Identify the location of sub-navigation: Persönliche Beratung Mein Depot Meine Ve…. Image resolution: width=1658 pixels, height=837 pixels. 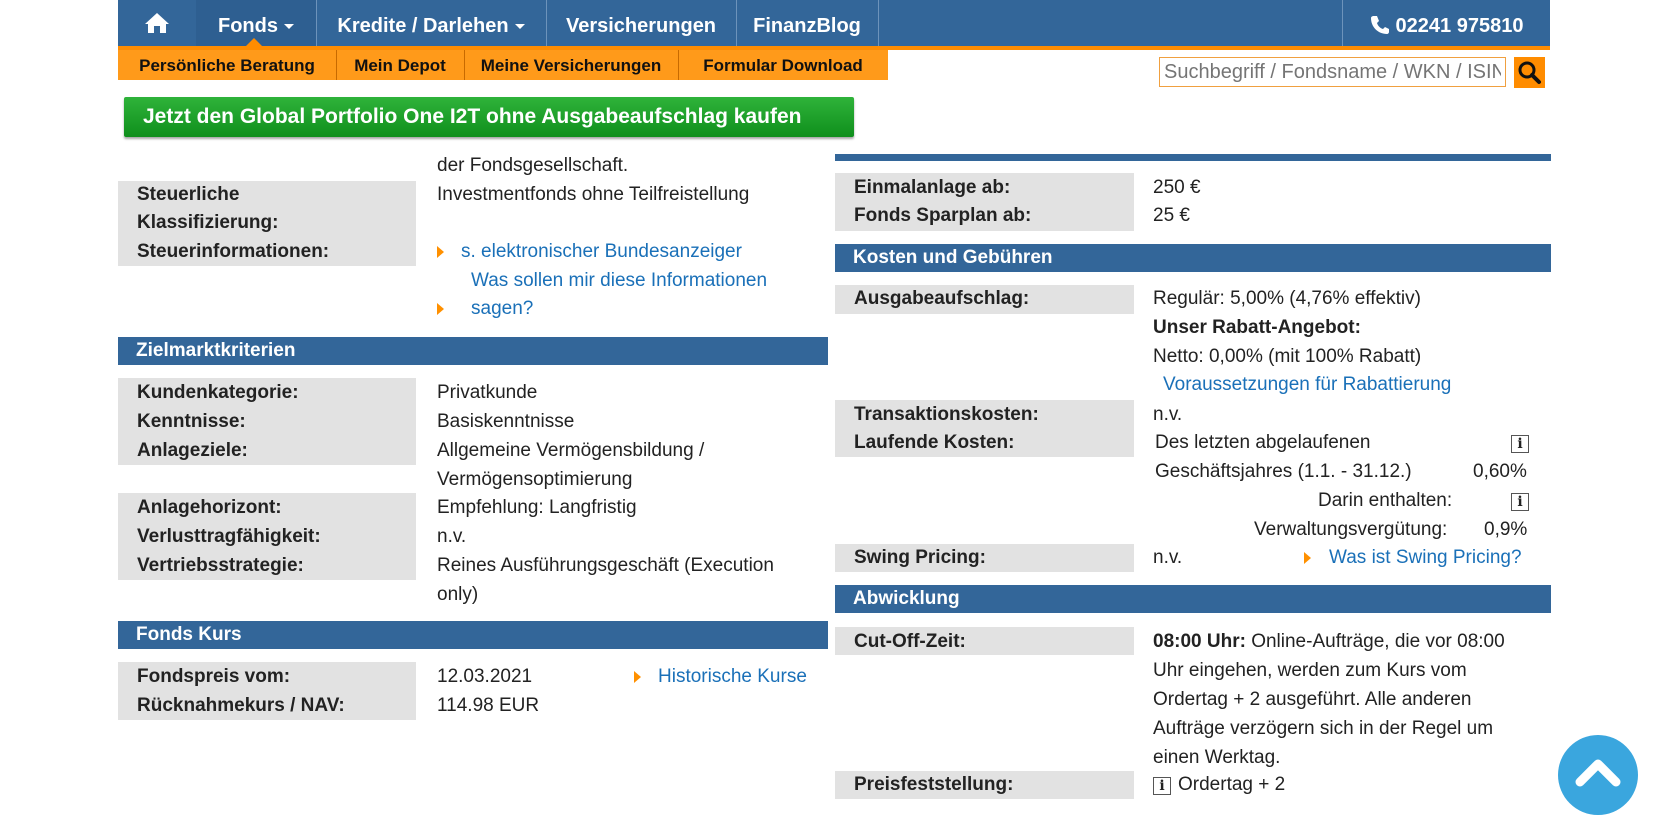
(503, 65).